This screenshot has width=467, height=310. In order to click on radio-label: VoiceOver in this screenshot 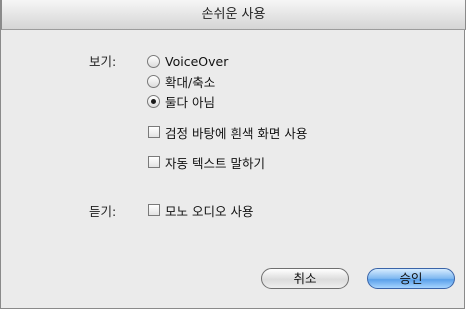, I will do `click(197, 61)`.